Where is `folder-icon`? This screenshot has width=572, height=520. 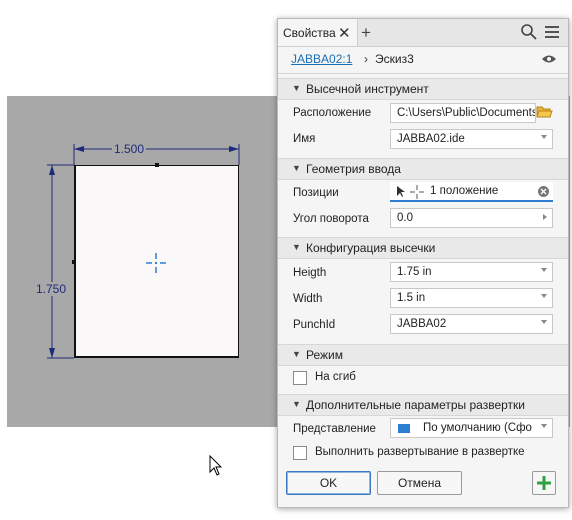
folder-icon is located at coordinates (544, 112).